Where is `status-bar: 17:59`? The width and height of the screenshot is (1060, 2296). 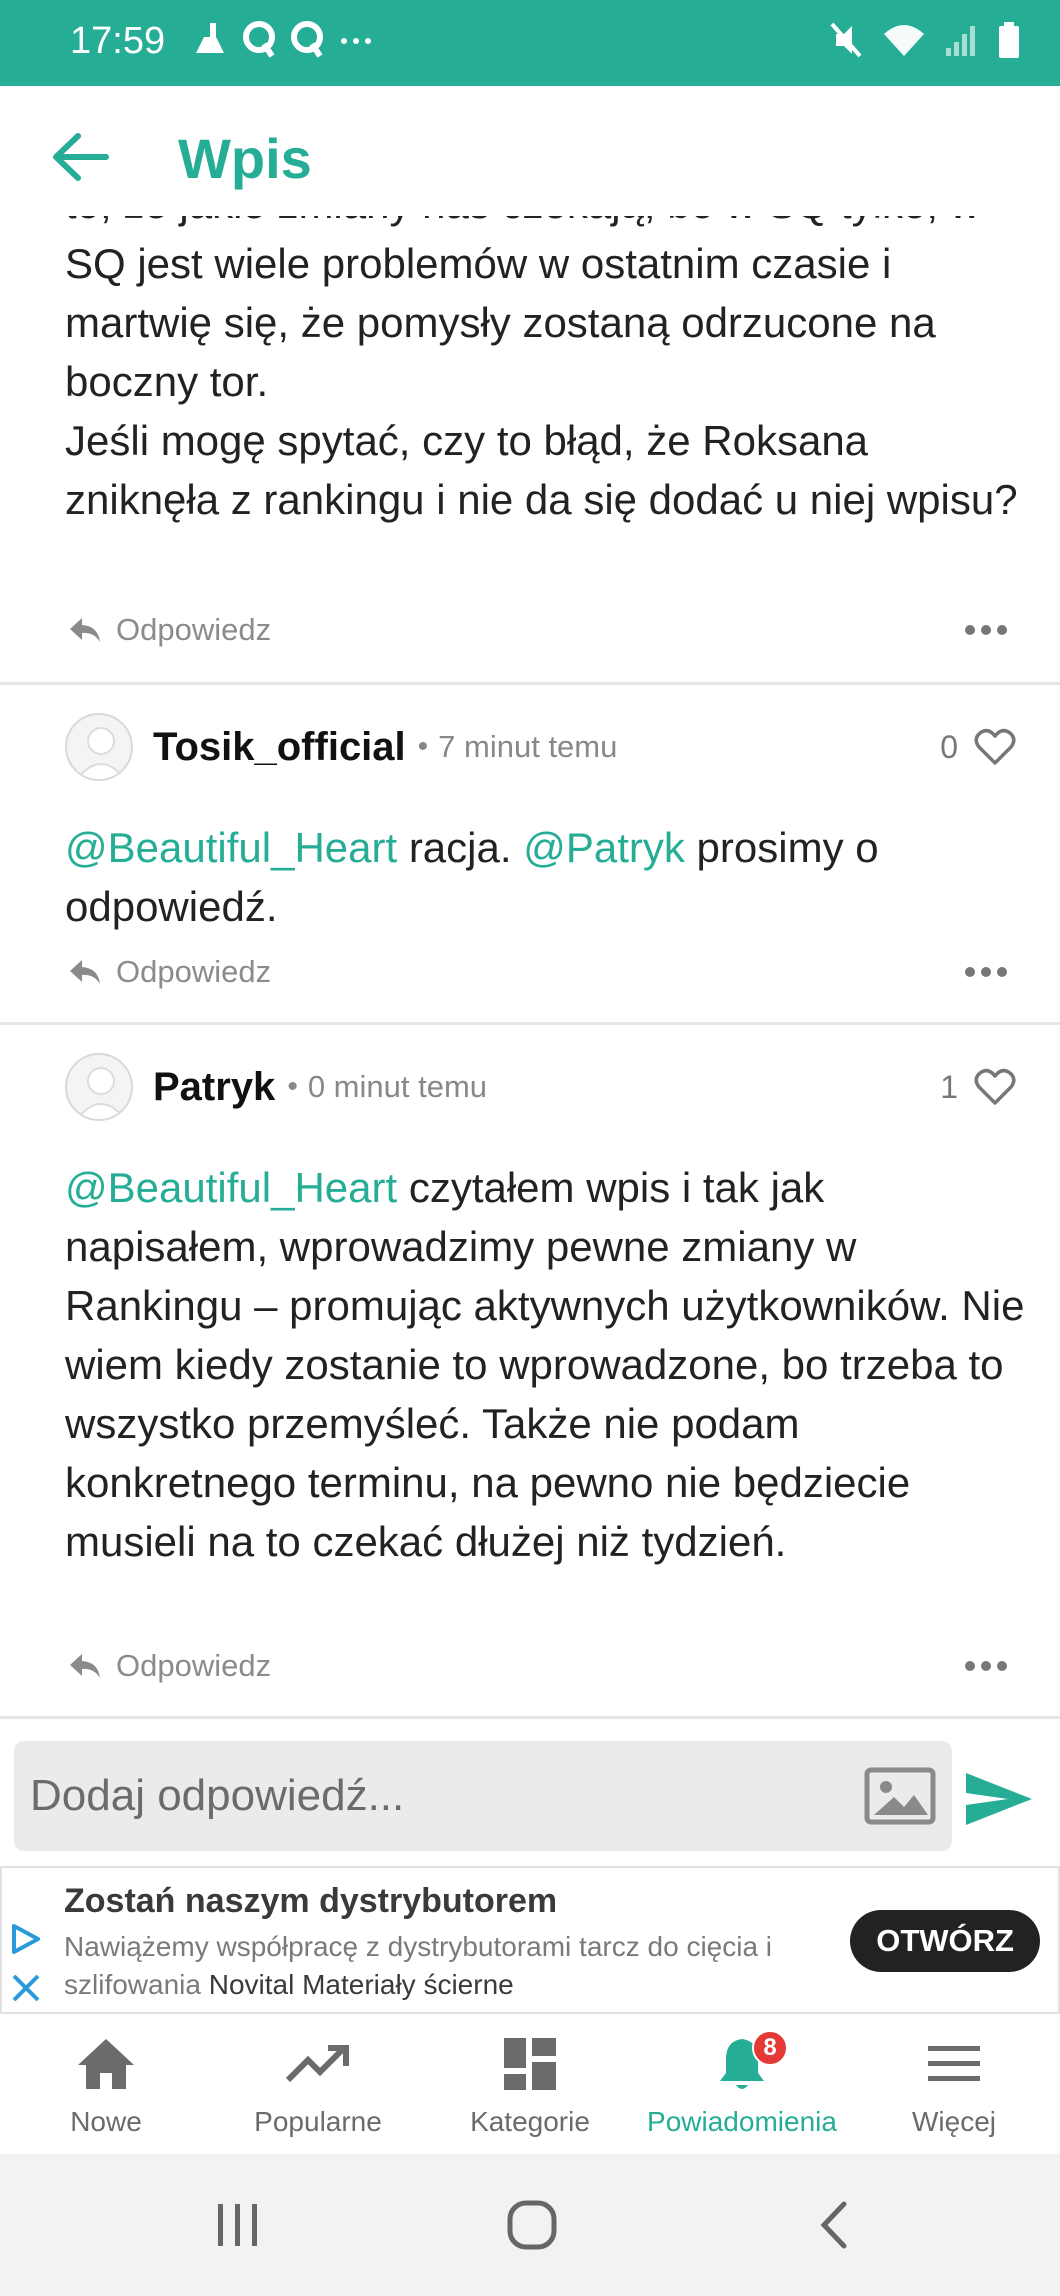 status-bar: 17:59 is located at coordinates (530, 43).